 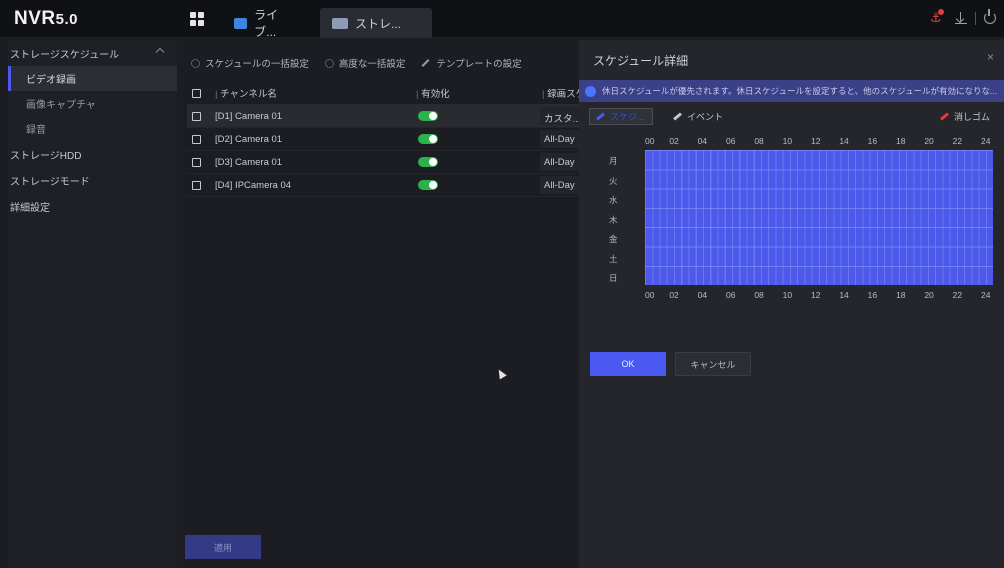 I want to click on storage-icon, so click(x=340, y=23).